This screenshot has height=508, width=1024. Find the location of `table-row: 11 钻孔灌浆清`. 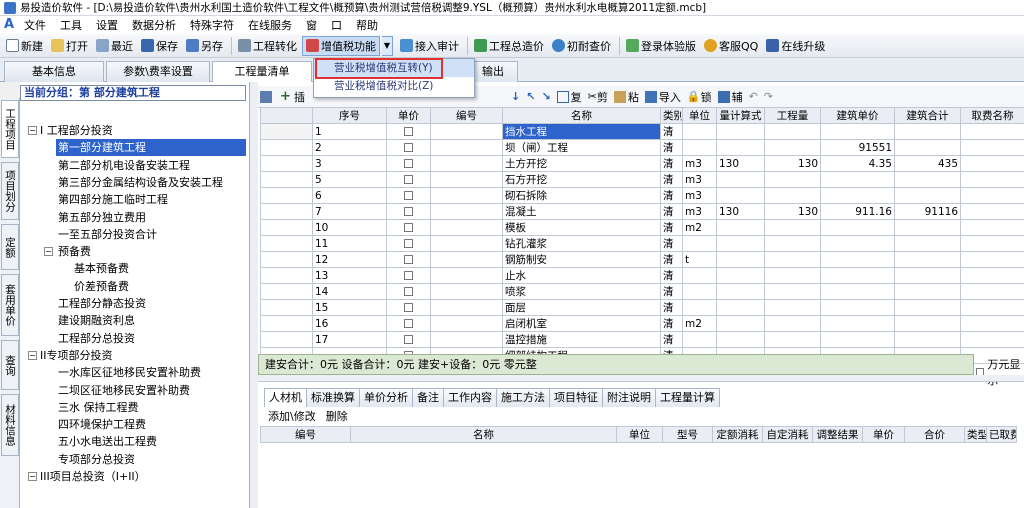

table-row: 11 钻孔灌浆清 is located at coordinates (642, 243).